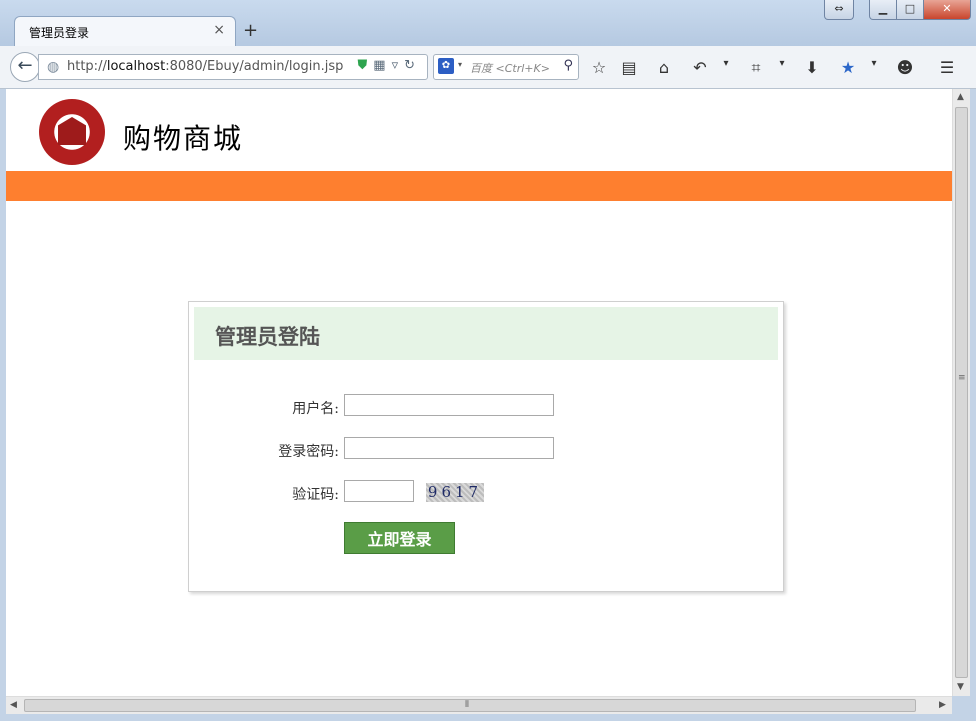  I want to click on maximize-button: □, so click(910, 10).